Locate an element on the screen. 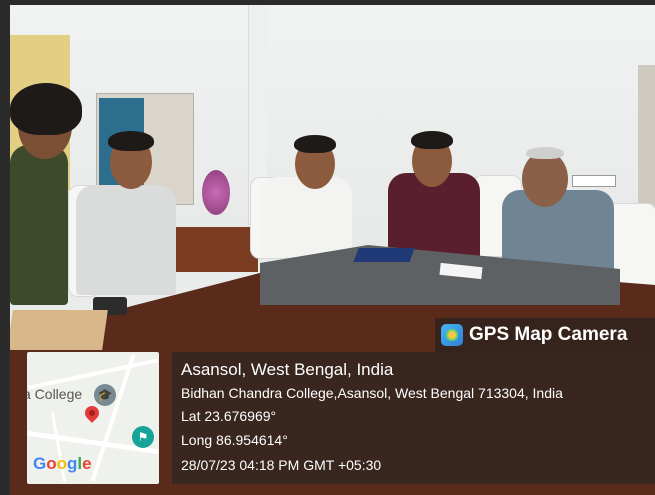 The height and width of the screenshot is (495, 655). wall-socket is located at coordinates (594, 181).